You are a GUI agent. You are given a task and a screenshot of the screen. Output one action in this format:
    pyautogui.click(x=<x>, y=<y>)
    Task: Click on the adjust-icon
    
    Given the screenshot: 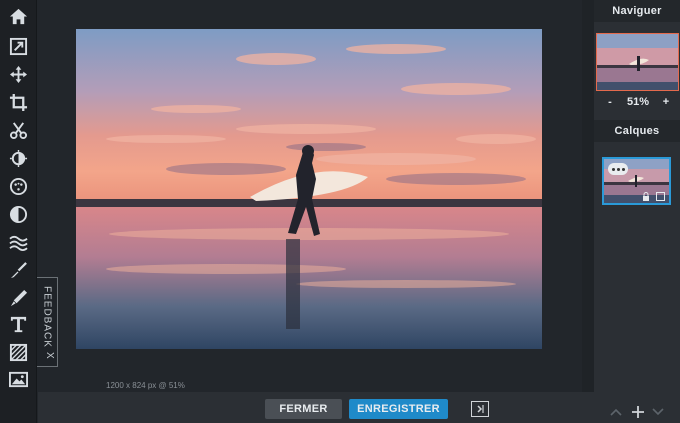 What is the action you would take?
    pyautogui.click(x=18, y=158)
    